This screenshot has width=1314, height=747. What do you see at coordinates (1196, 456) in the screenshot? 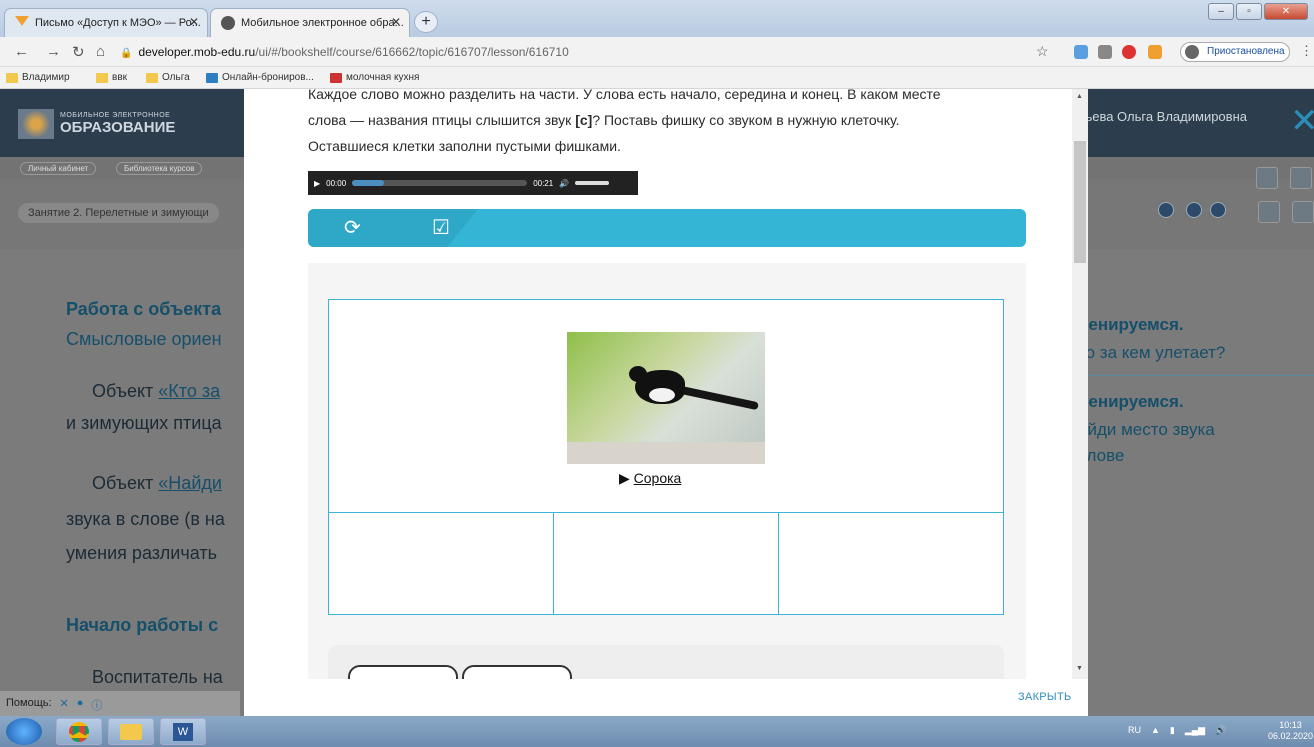
I see `exercise-title: слове` at bounding box center [1196, 456].